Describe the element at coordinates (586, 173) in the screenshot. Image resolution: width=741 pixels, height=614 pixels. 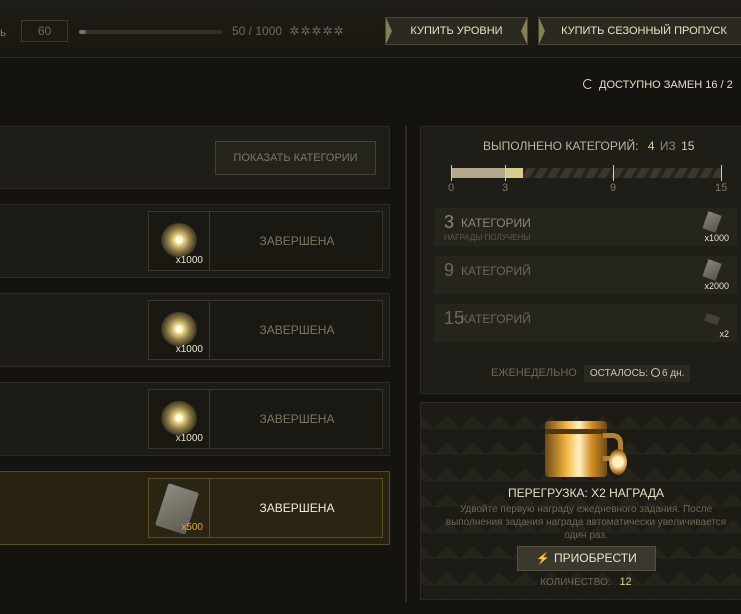
I see `categories-progress-bar` at that location.